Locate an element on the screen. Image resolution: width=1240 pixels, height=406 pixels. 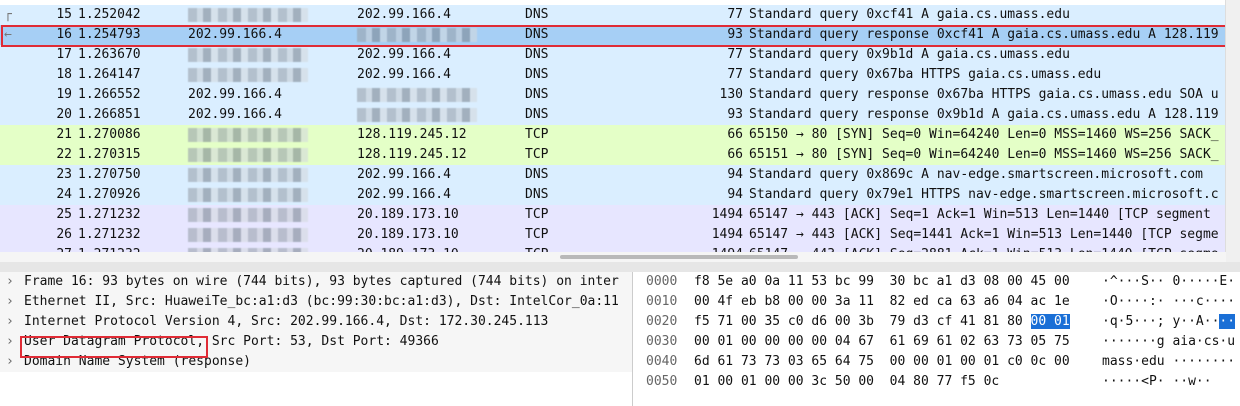
packet-list-horizontal-scrollbar is located at coordinates (613, 257).